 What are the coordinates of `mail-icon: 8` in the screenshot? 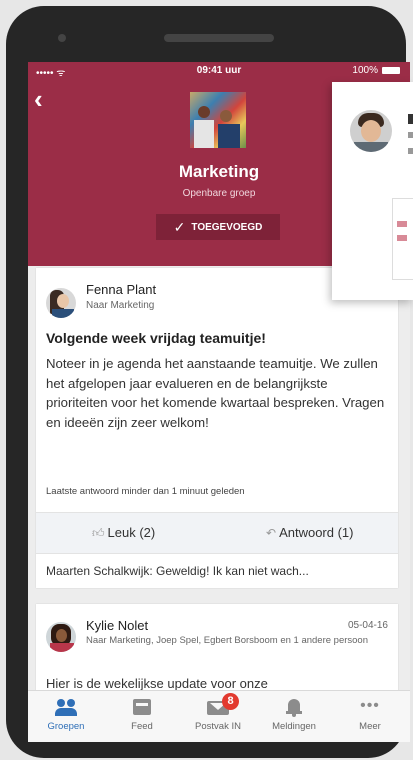 It's located at (223, 706).